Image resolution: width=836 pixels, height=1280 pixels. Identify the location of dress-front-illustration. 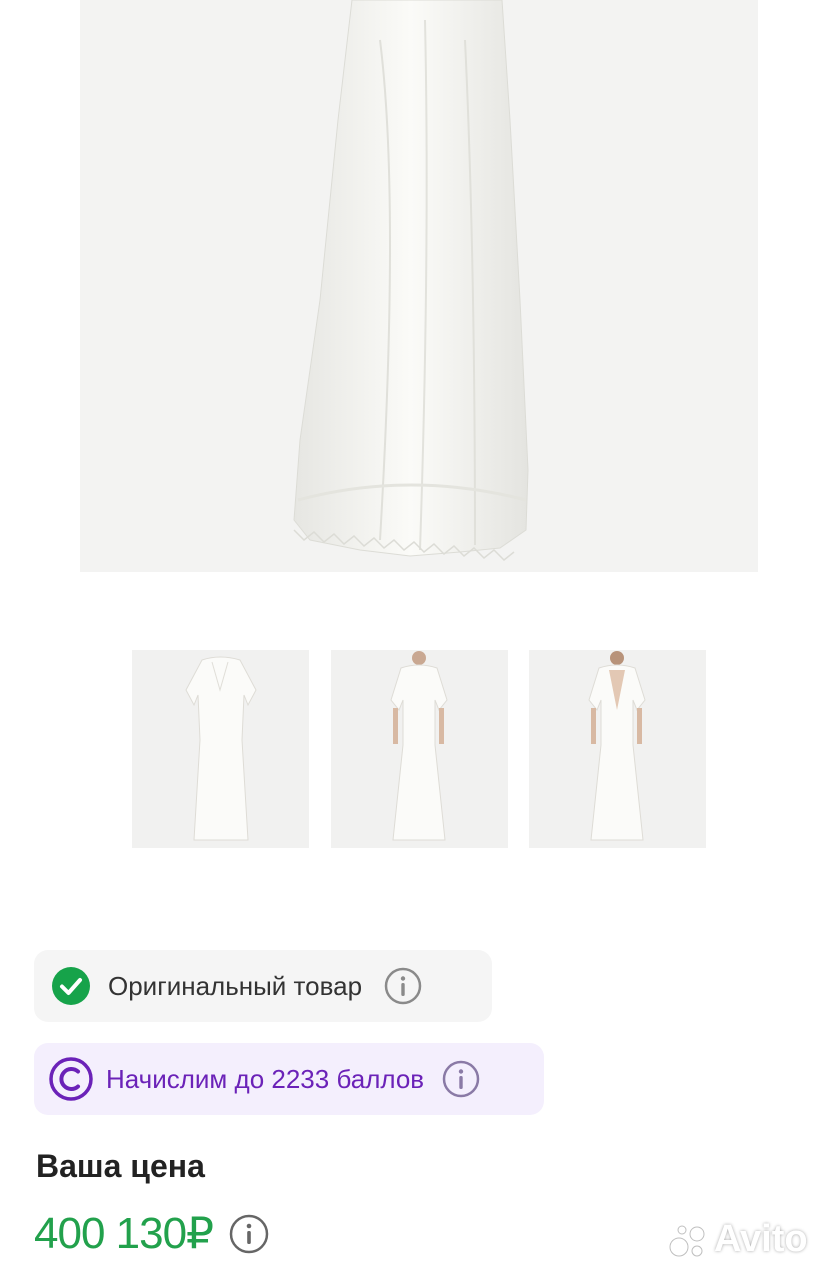
(221, 748).